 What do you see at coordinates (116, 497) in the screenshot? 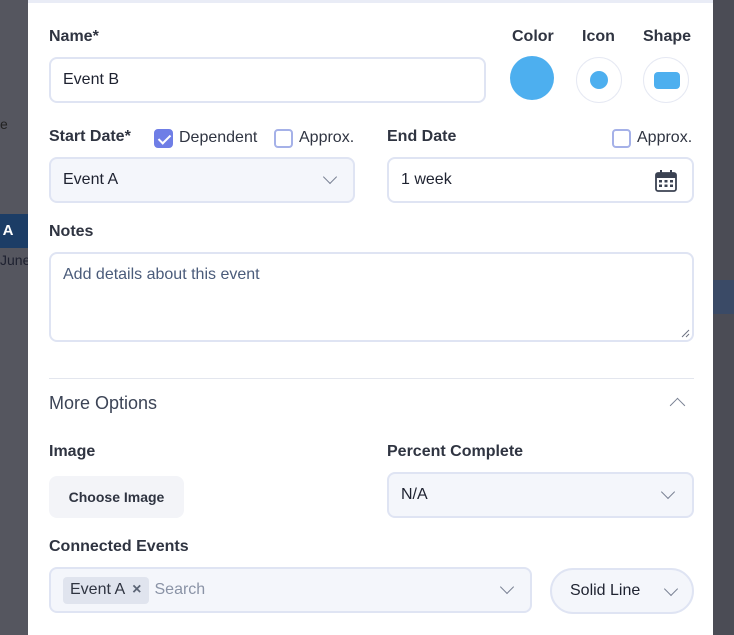
I see `choose-image-button: Choose Image` at bounding box center [116, 497].